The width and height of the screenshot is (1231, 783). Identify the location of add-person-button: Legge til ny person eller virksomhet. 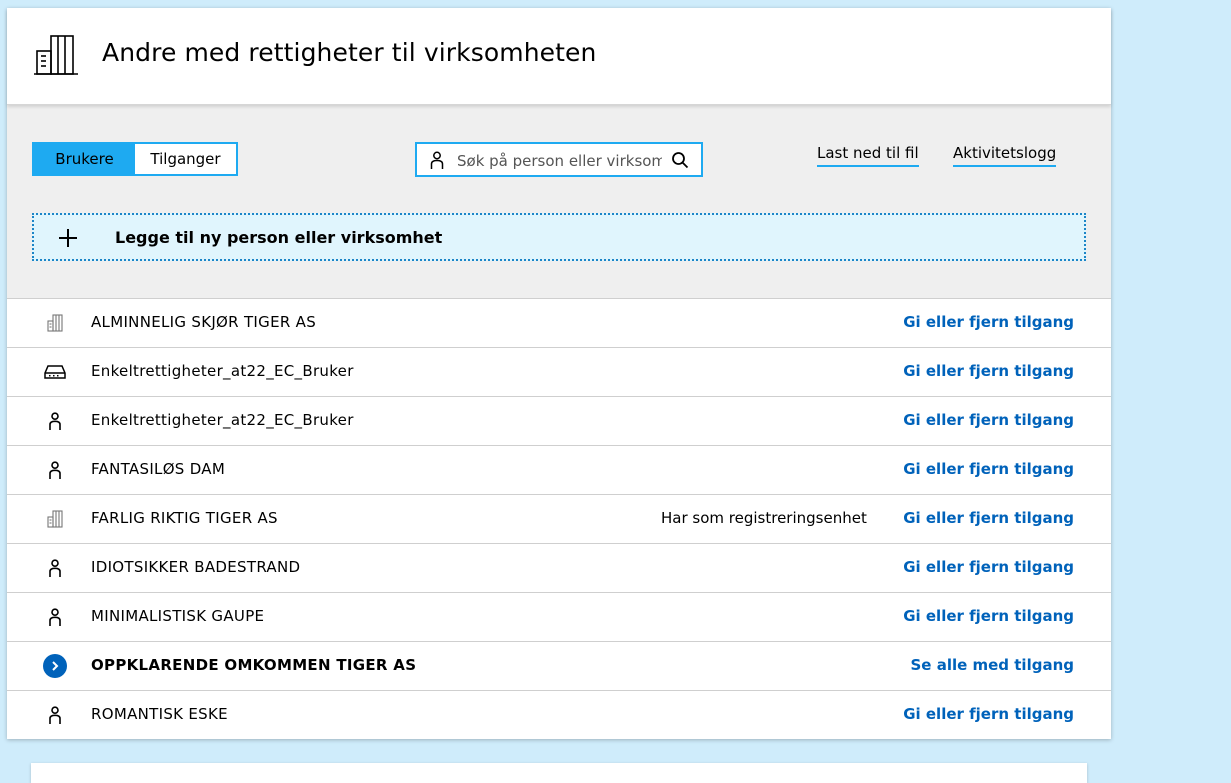
(559, 237).